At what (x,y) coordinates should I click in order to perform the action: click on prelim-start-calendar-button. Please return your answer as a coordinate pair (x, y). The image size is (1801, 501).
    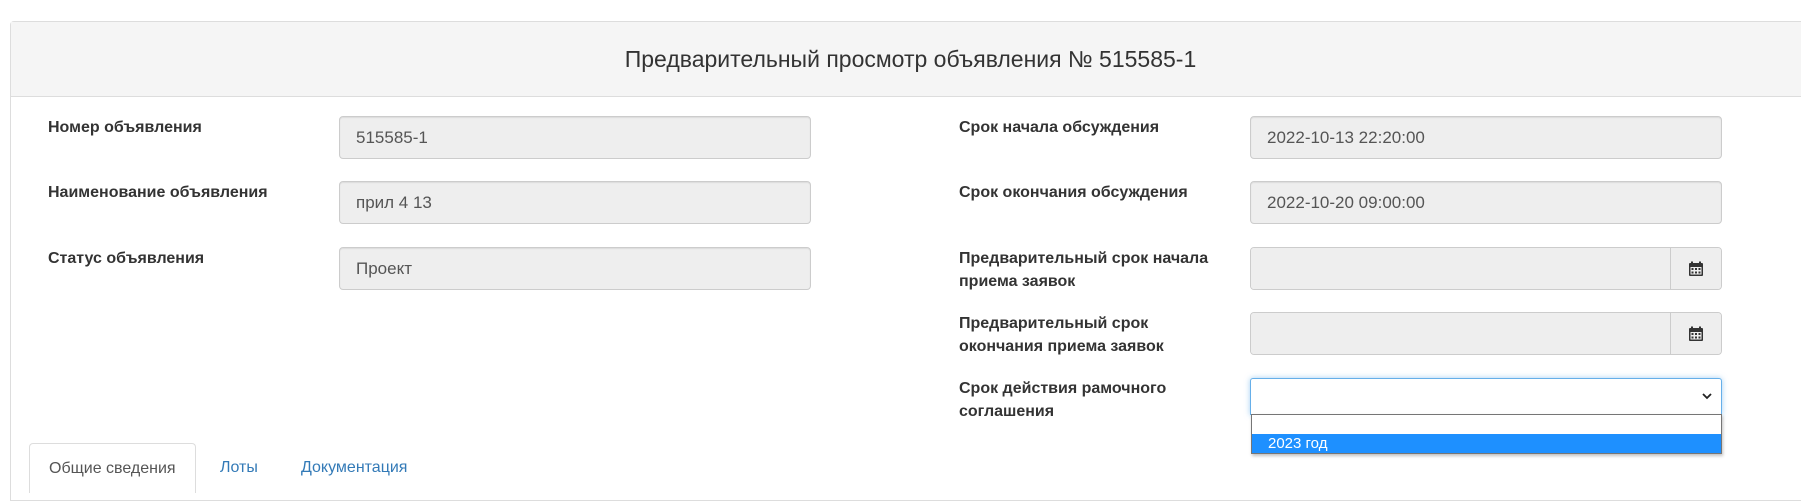
    Looking at the image, I should click on (1695, 268).